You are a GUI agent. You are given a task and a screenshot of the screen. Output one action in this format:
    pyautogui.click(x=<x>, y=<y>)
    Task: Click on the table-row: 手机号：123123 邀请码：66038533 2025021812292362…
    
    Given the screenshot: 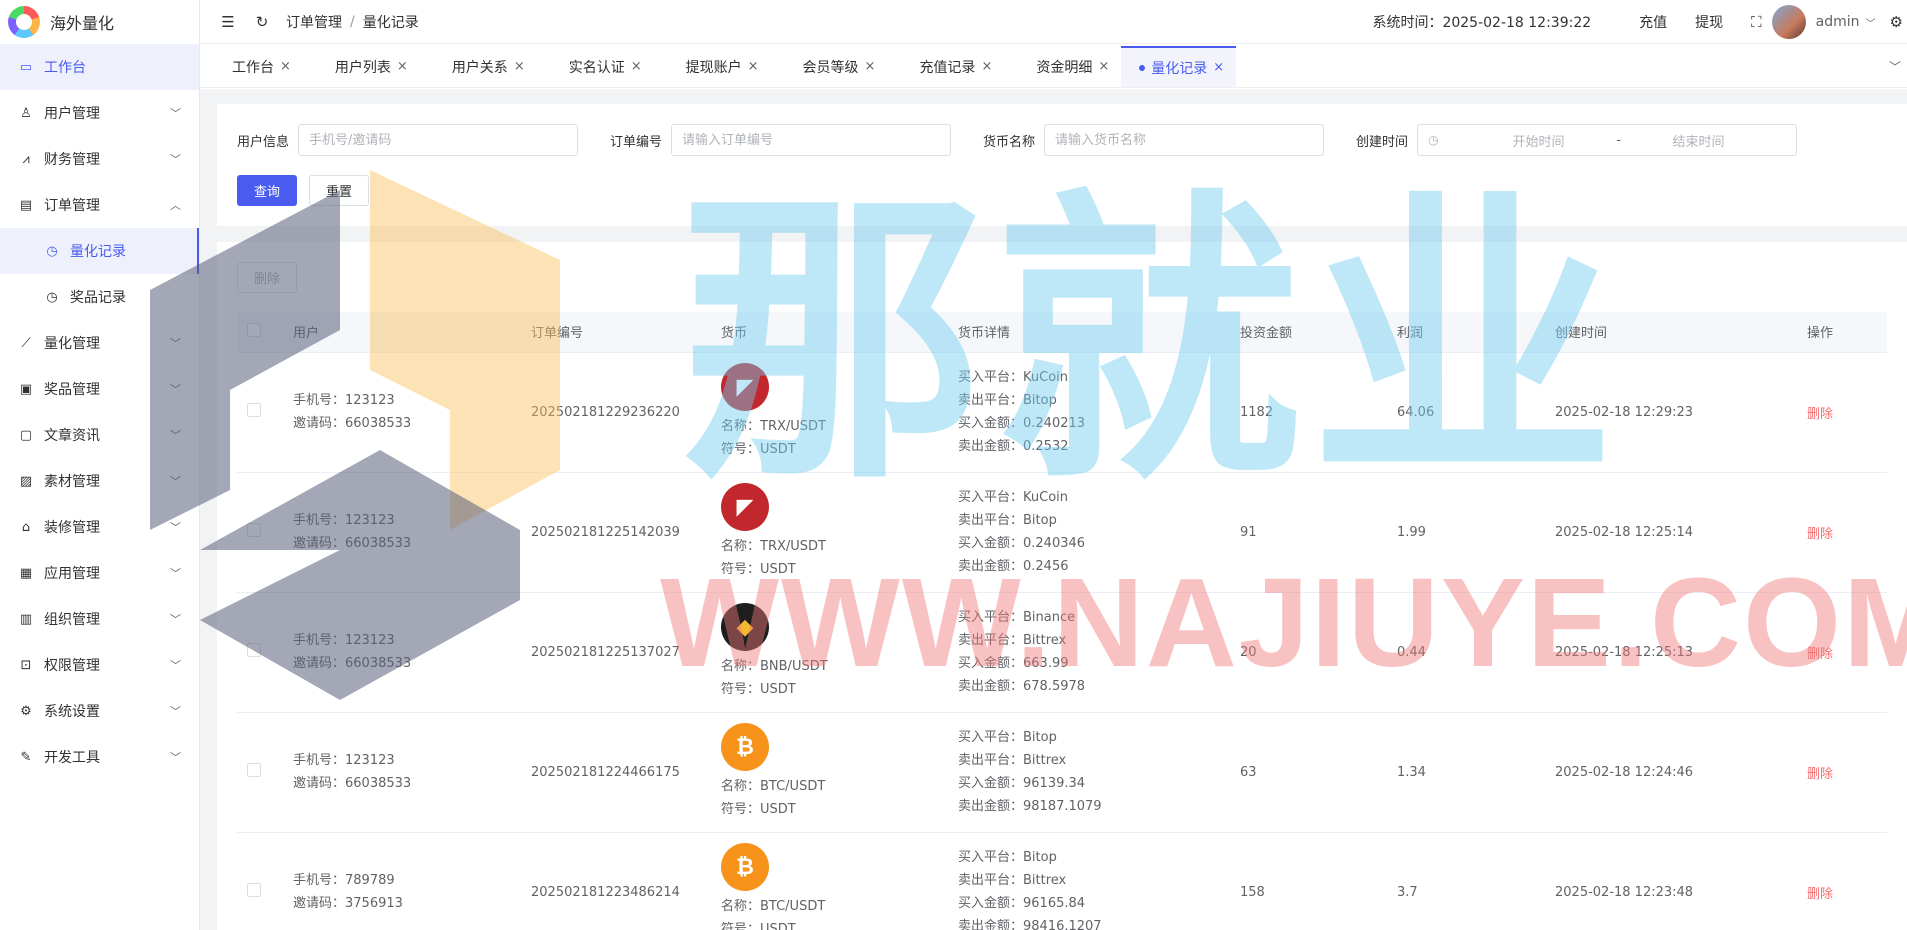 What is the action you would take?
    pyautogui.click(x=1062, y=412)
    